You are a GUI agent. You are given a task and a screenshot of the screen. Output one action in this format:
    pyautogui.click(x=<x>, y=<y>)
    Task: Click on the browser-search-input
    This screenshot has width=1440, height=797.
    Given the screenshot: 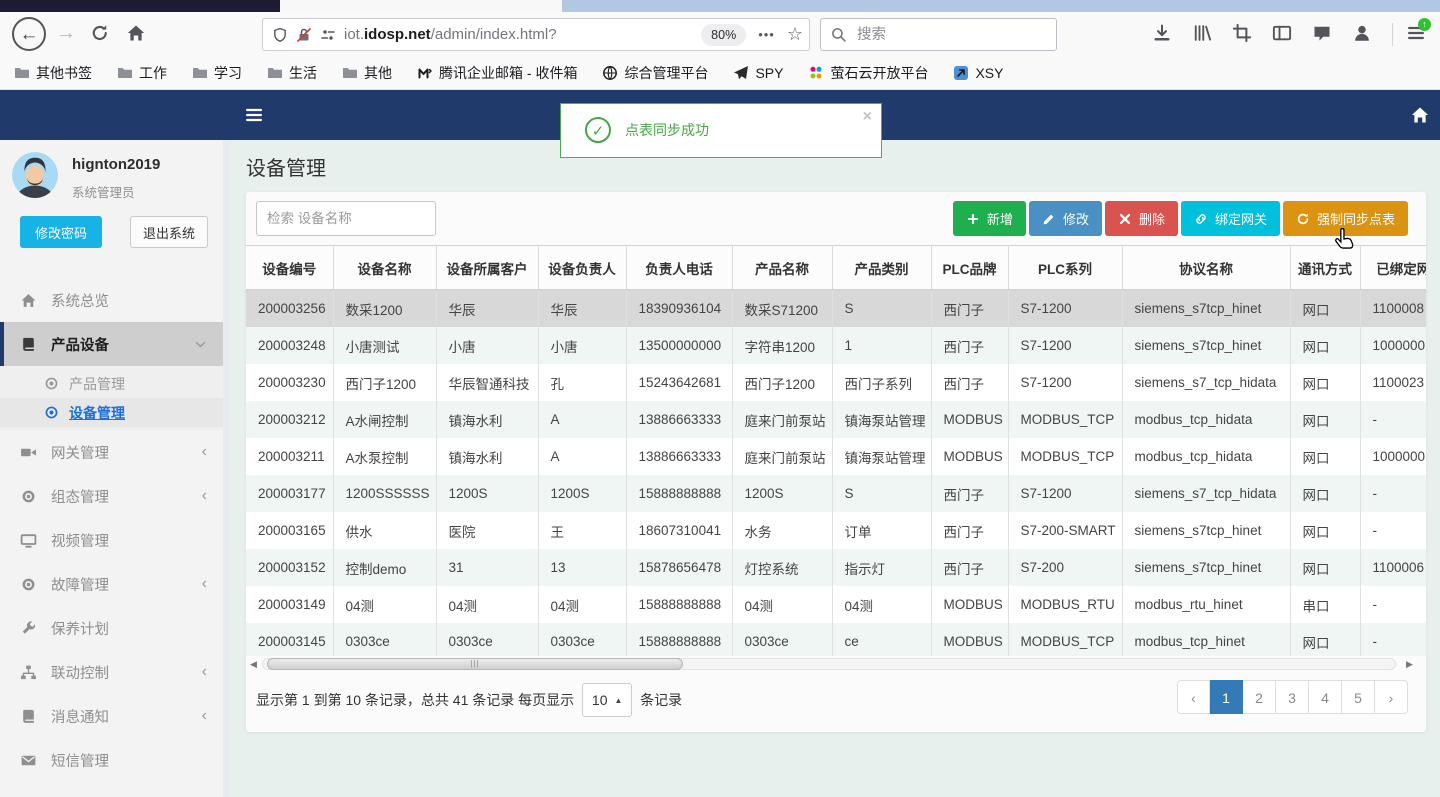 What is the action you would take?
    pyautogui.click(x=938, y=34)
    